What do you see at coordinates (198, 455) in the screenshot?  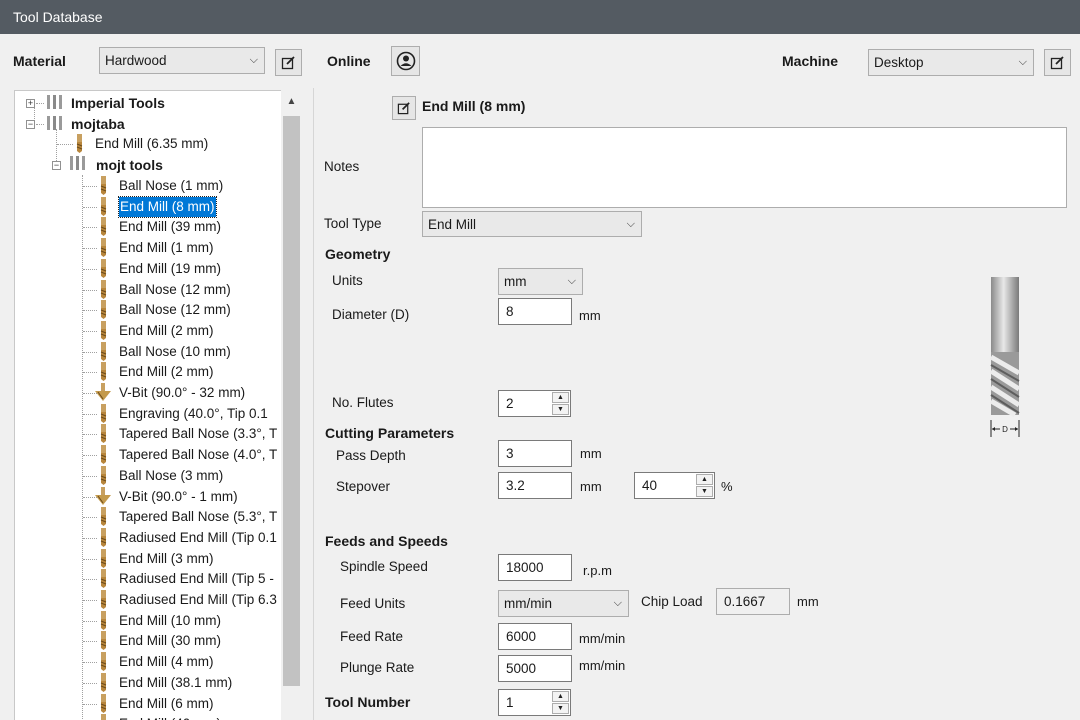 I see `tree-item: Tapered Ball Nose (4.0°, T` at bounding box center [198, 455].